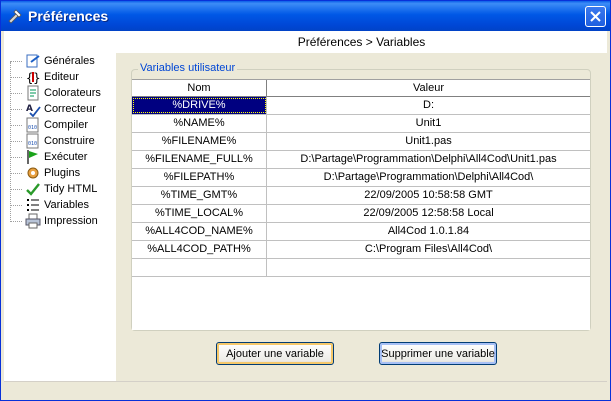 This screenshot has width=611, height=401. What do you see at coordinates (71, 189) in the screenshot?
I see `tree-item-label: Tidy HTML` at bounding box center [71, 189].